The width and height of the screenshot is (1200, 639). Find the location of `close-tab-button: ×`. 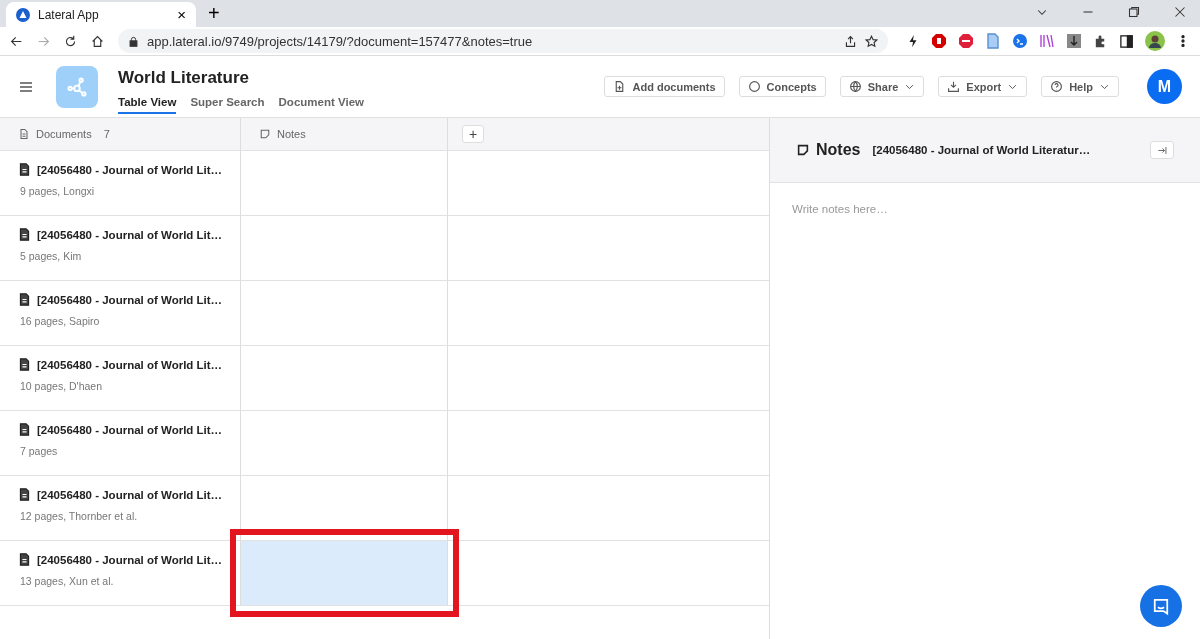

close-tab-button: × is located at coordinates (181, 14).